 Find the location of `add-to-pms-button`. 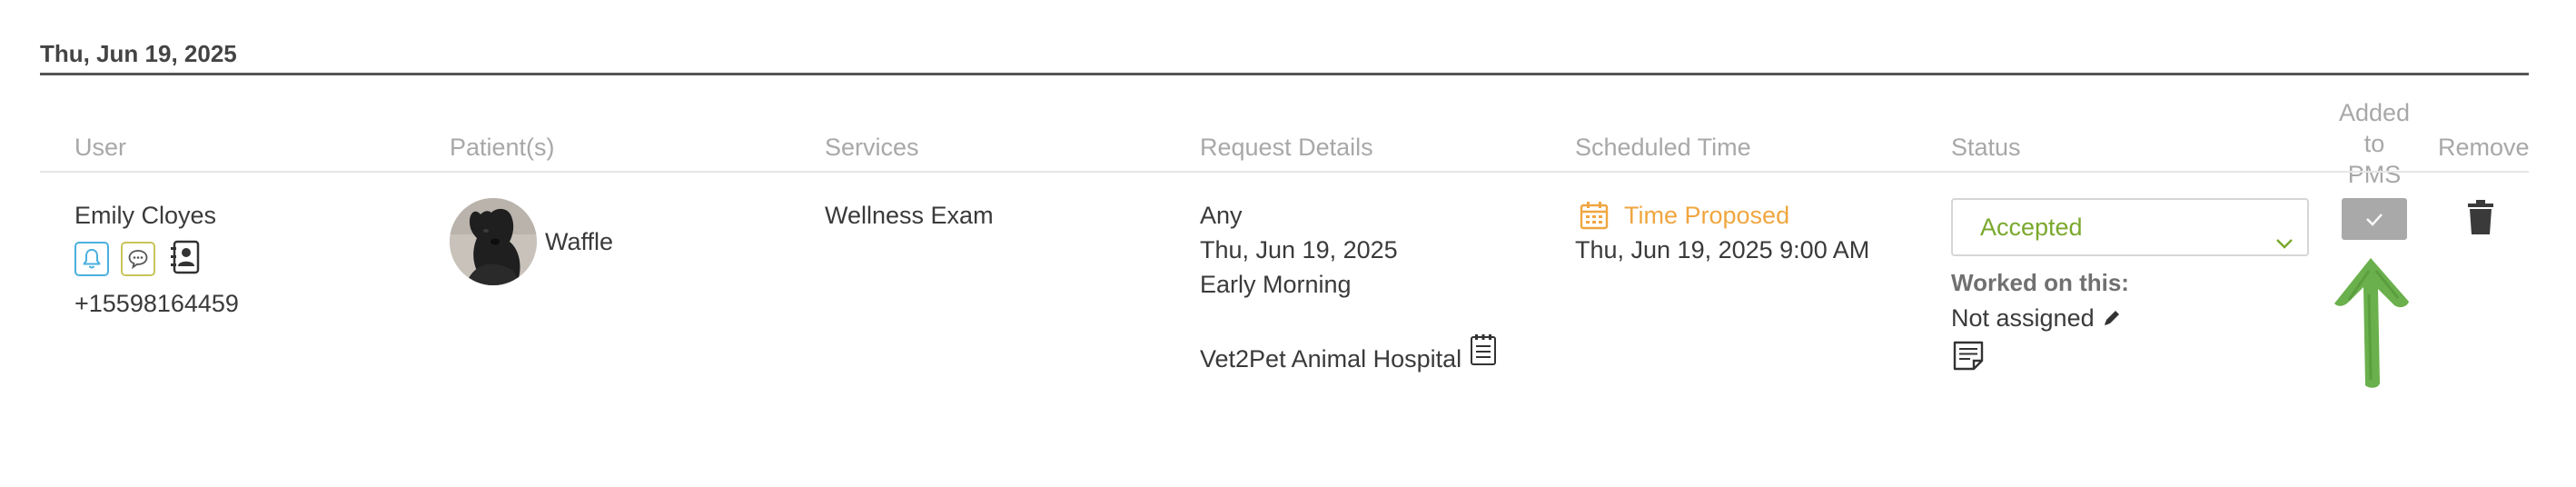

add-to-pms-button is located at coordinates (2374, 219).